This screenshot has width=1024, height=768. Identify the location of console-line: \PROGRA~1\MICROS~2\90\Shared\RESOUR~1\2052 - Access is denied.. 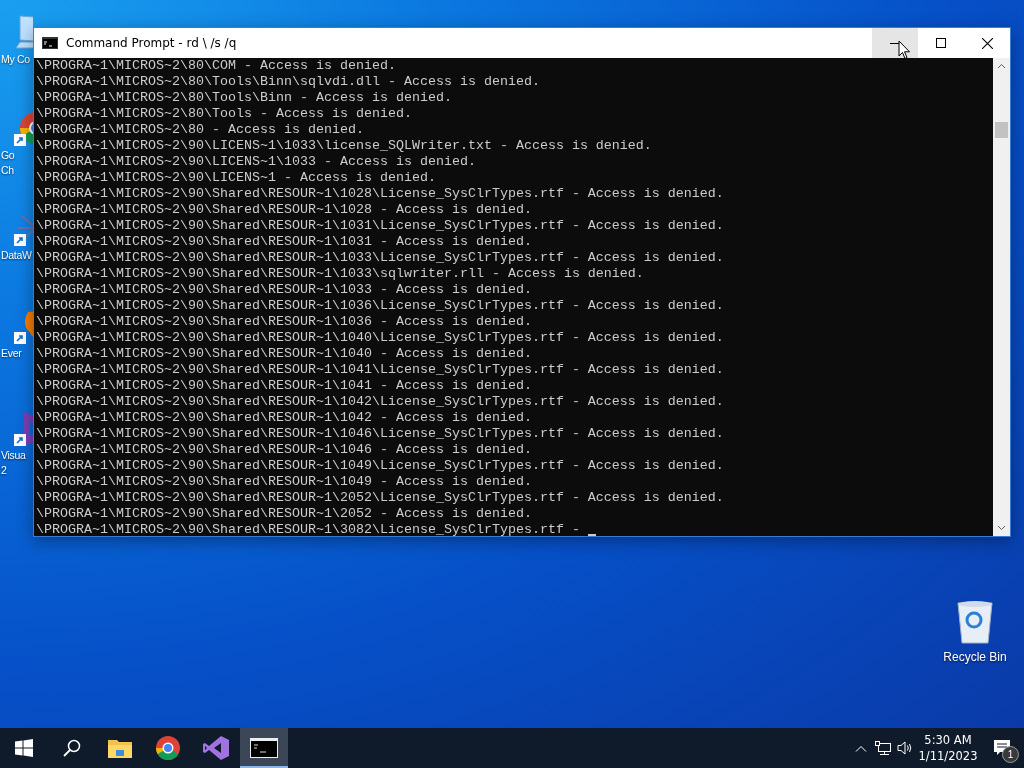
(284, 514).